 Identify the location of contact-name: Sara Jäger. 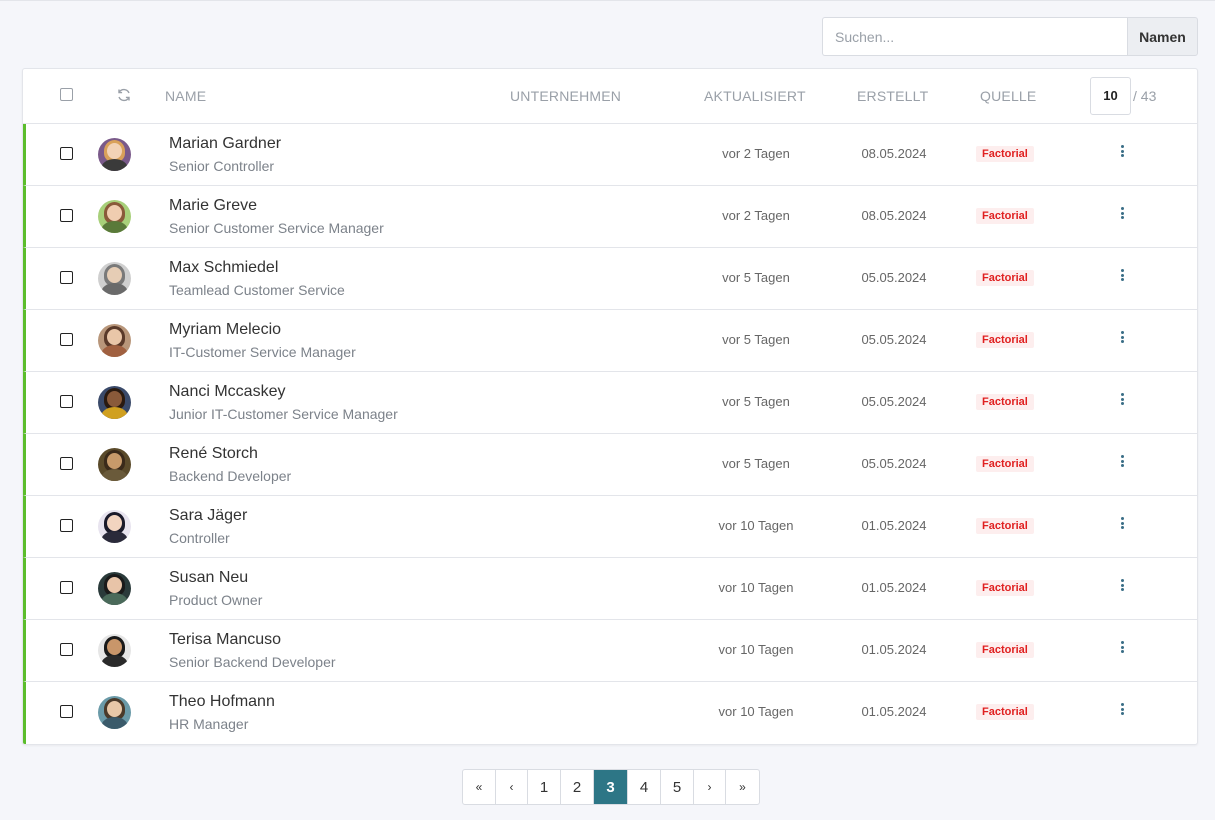
(208, 516).